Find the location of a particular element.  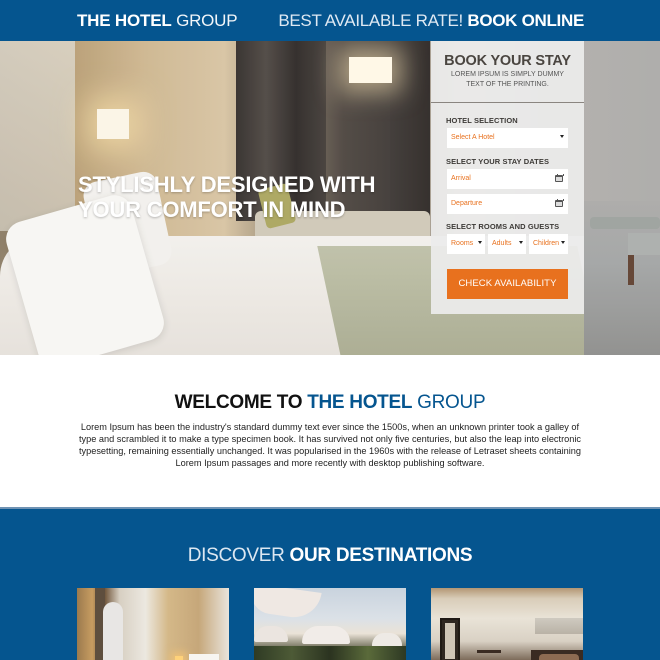

hero-headline-line1: STYLISHLY DESIGNED WITH is located at coordinates (227, 184).